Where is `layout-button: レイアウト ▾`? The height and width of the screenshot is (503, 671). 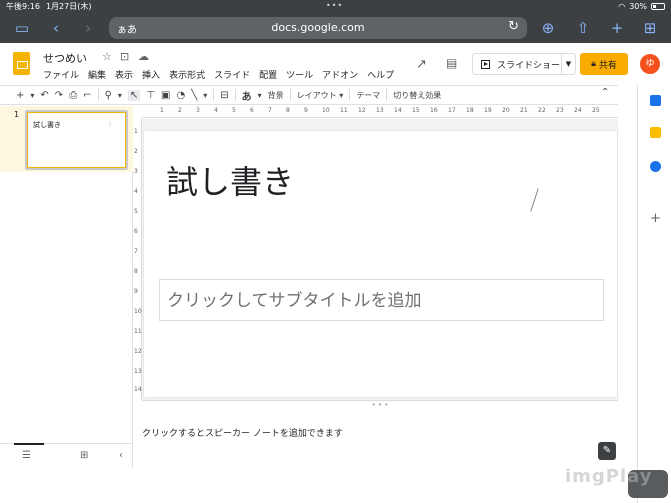 layout-button: レイアウト ▾ is located at coordinates (320, 95).